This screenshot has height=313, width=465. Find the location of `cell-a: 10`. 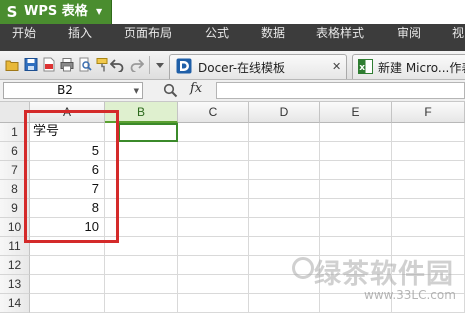

cell-a: 10 is located at coordinates (67, 227).